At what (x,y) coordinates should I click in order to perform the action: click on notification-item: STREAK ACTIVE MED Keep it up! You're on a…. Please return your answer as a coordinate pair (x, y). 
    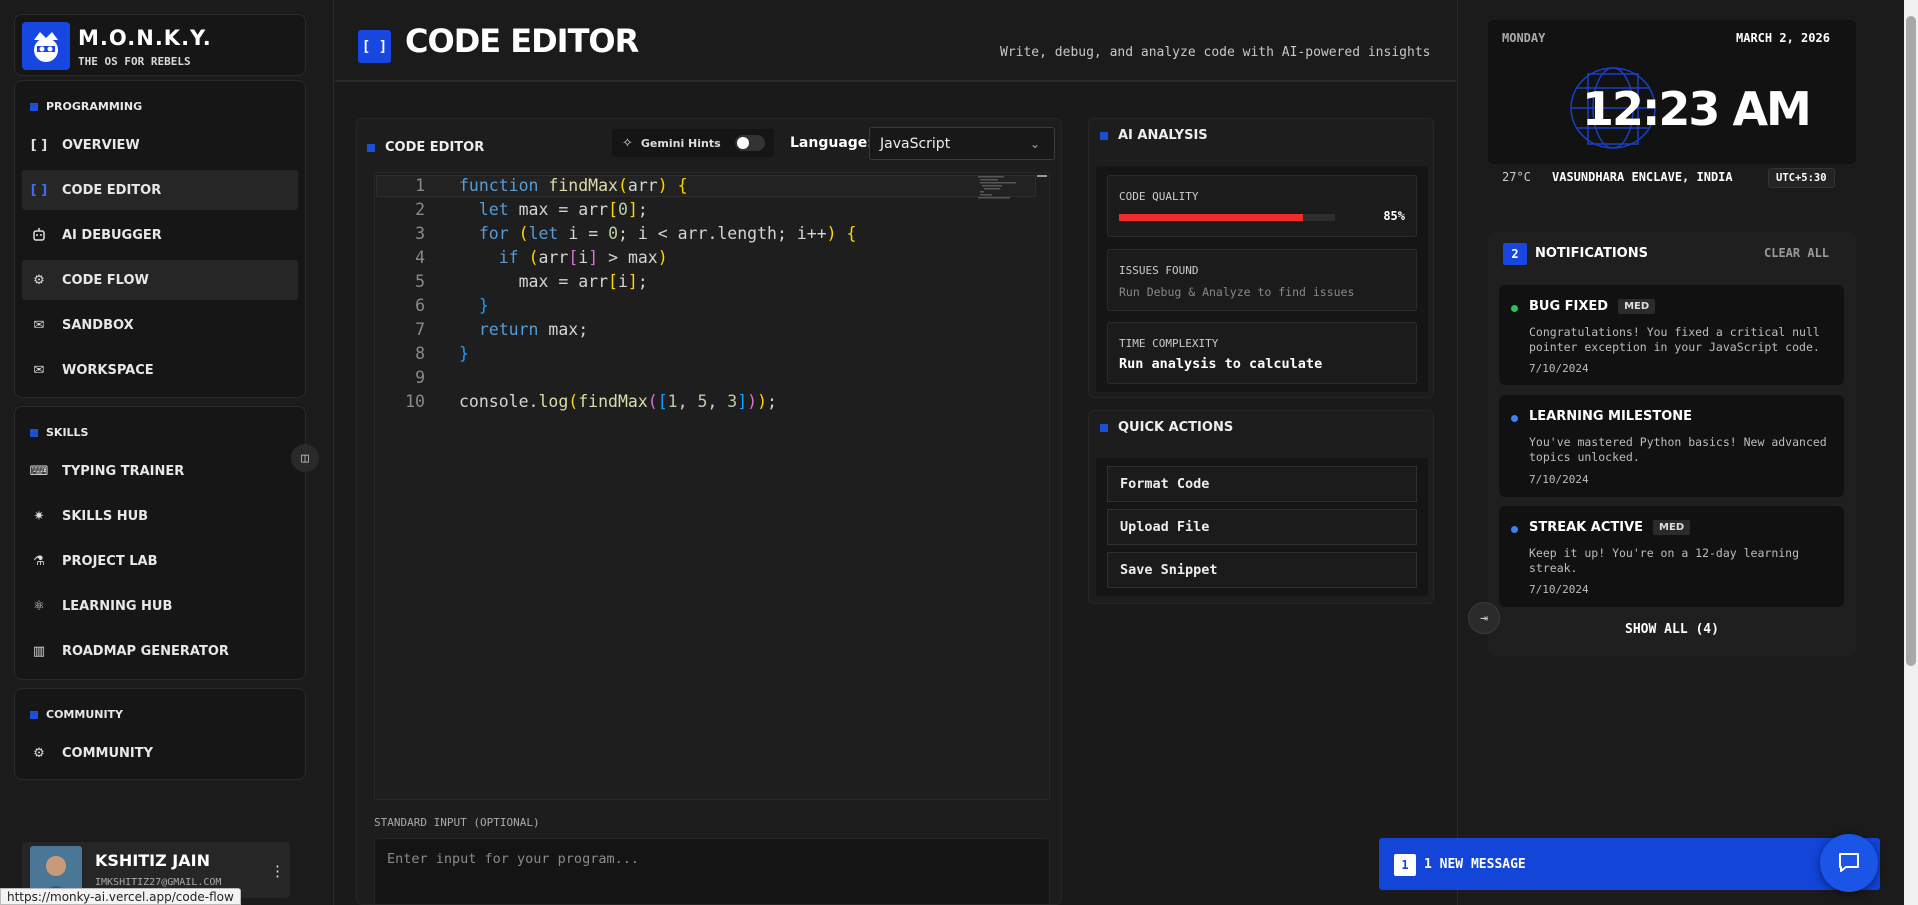
    Looking at the image, I should click on (1671, 556).